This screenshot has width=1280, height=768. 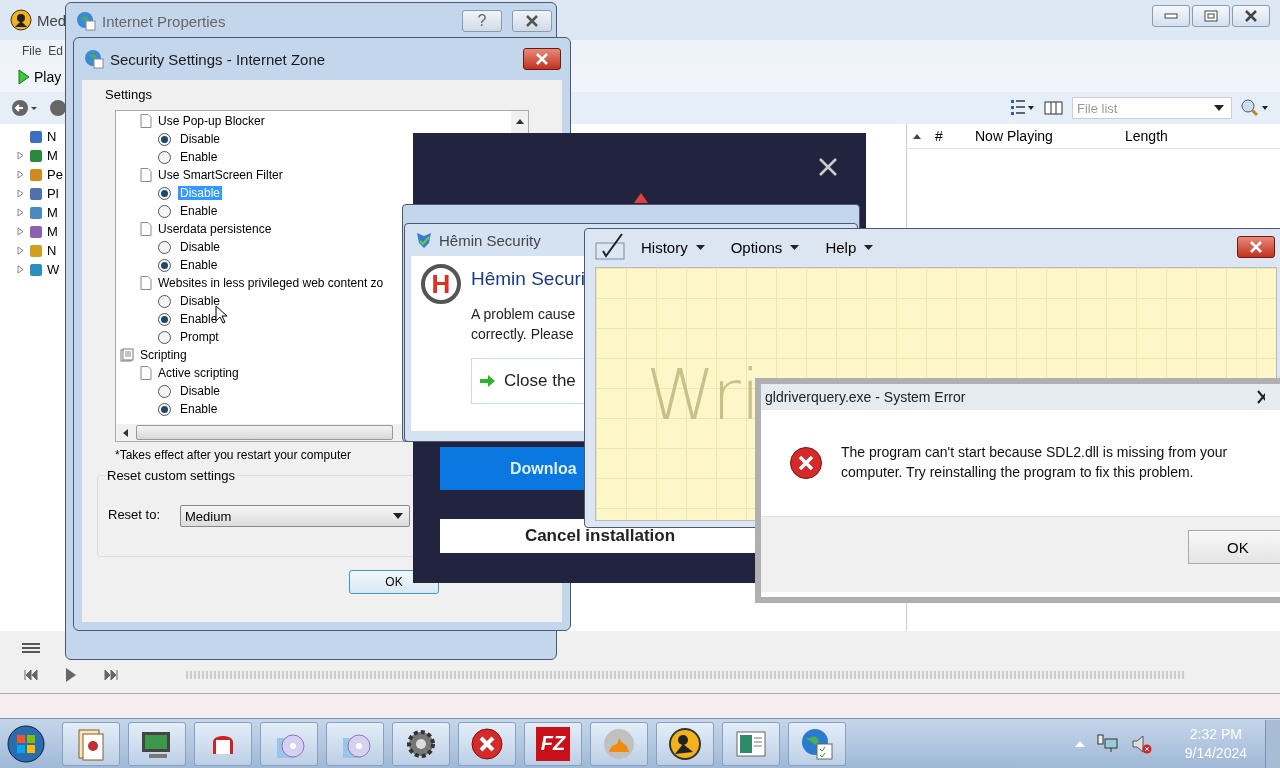 I want to click on menu-button: Help, so click(x=851, y=247).